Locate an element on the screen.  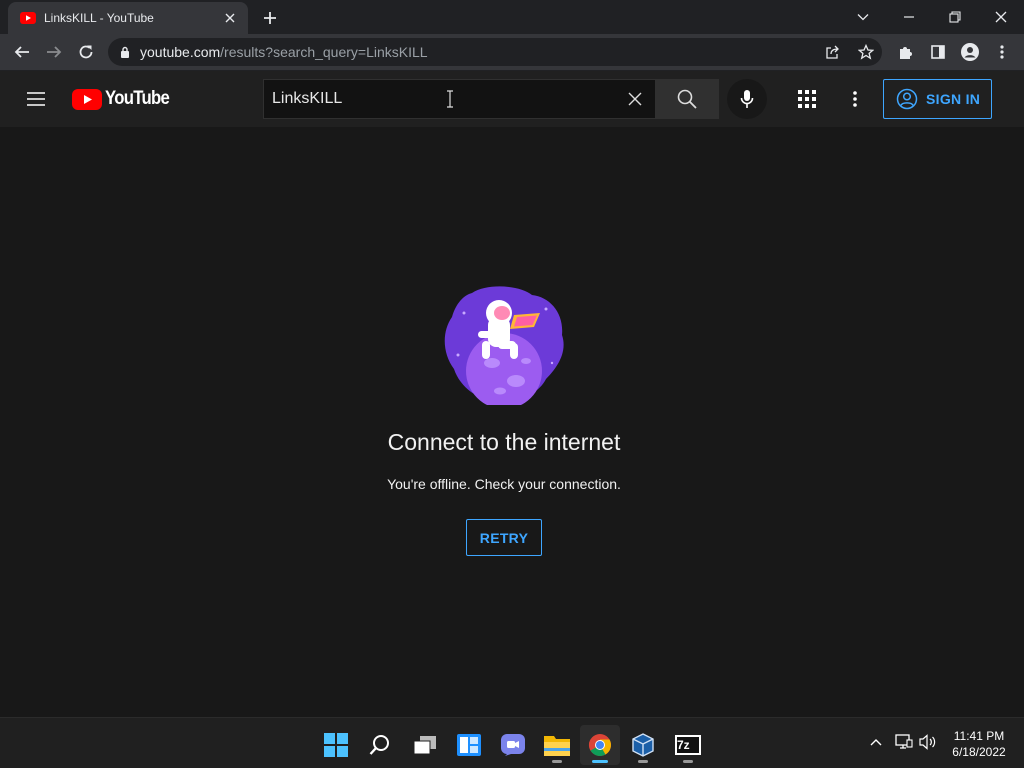
youtube-masthead: YouTube LinksKILL SIGN IN is located at coordinates (512, 99).